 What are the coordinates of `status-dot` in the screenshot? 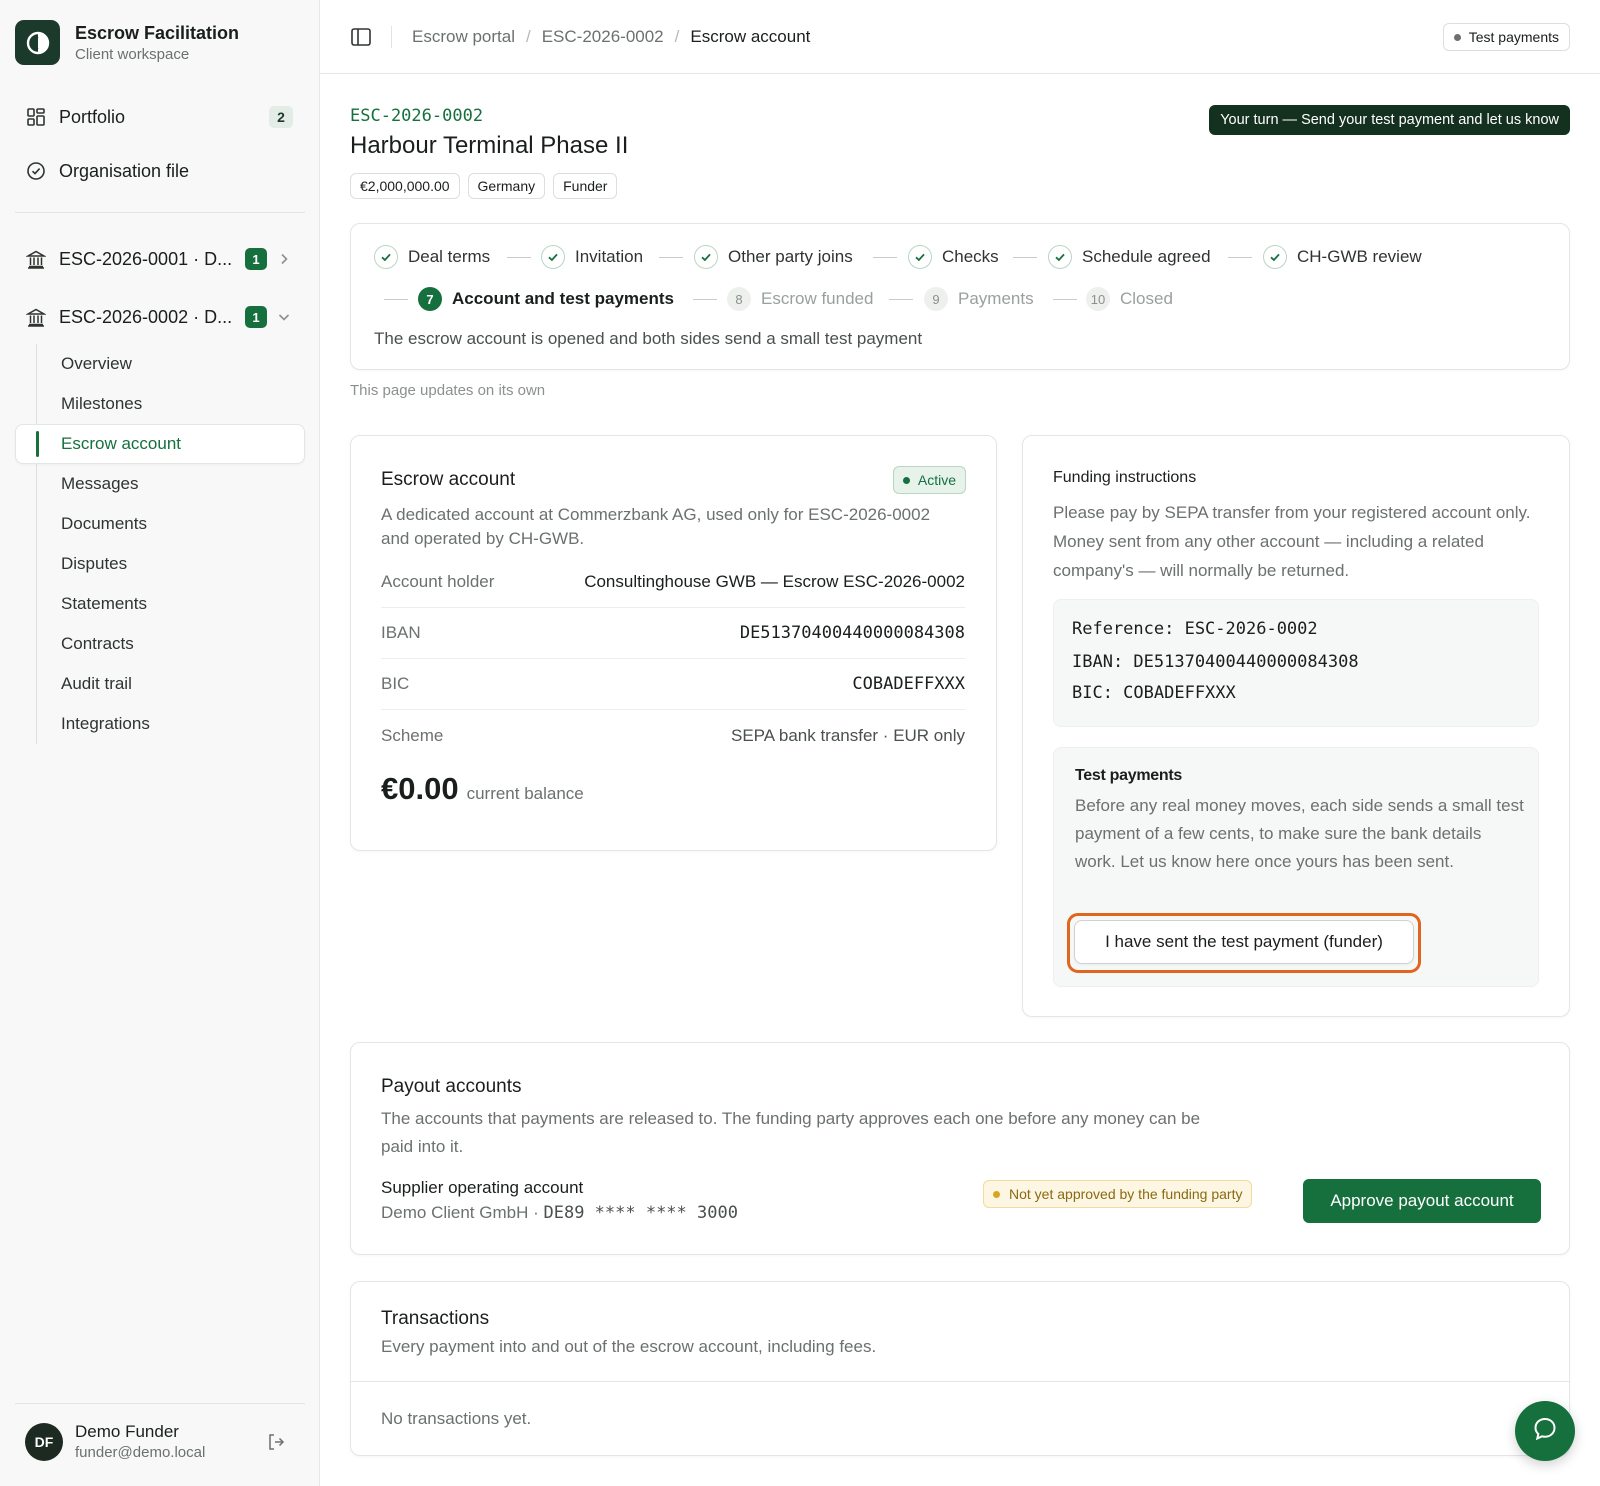 It's located at (906, 480).